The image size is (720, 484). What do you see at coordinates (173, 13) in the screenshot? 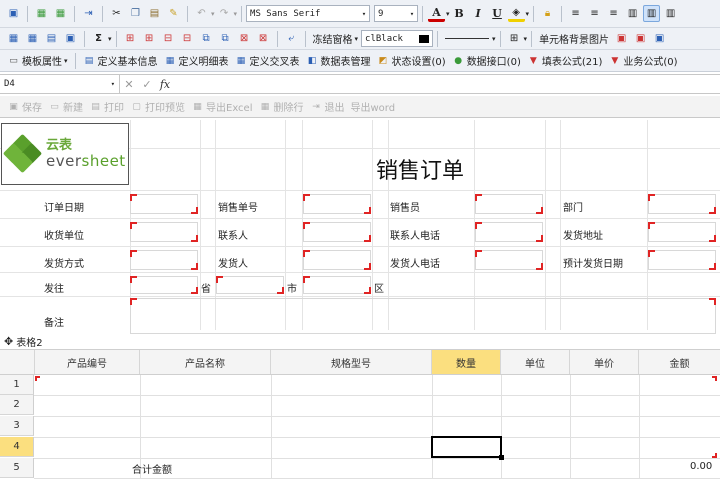
I see `format-painter-icon: ✎` at bounding box center [173, 13].